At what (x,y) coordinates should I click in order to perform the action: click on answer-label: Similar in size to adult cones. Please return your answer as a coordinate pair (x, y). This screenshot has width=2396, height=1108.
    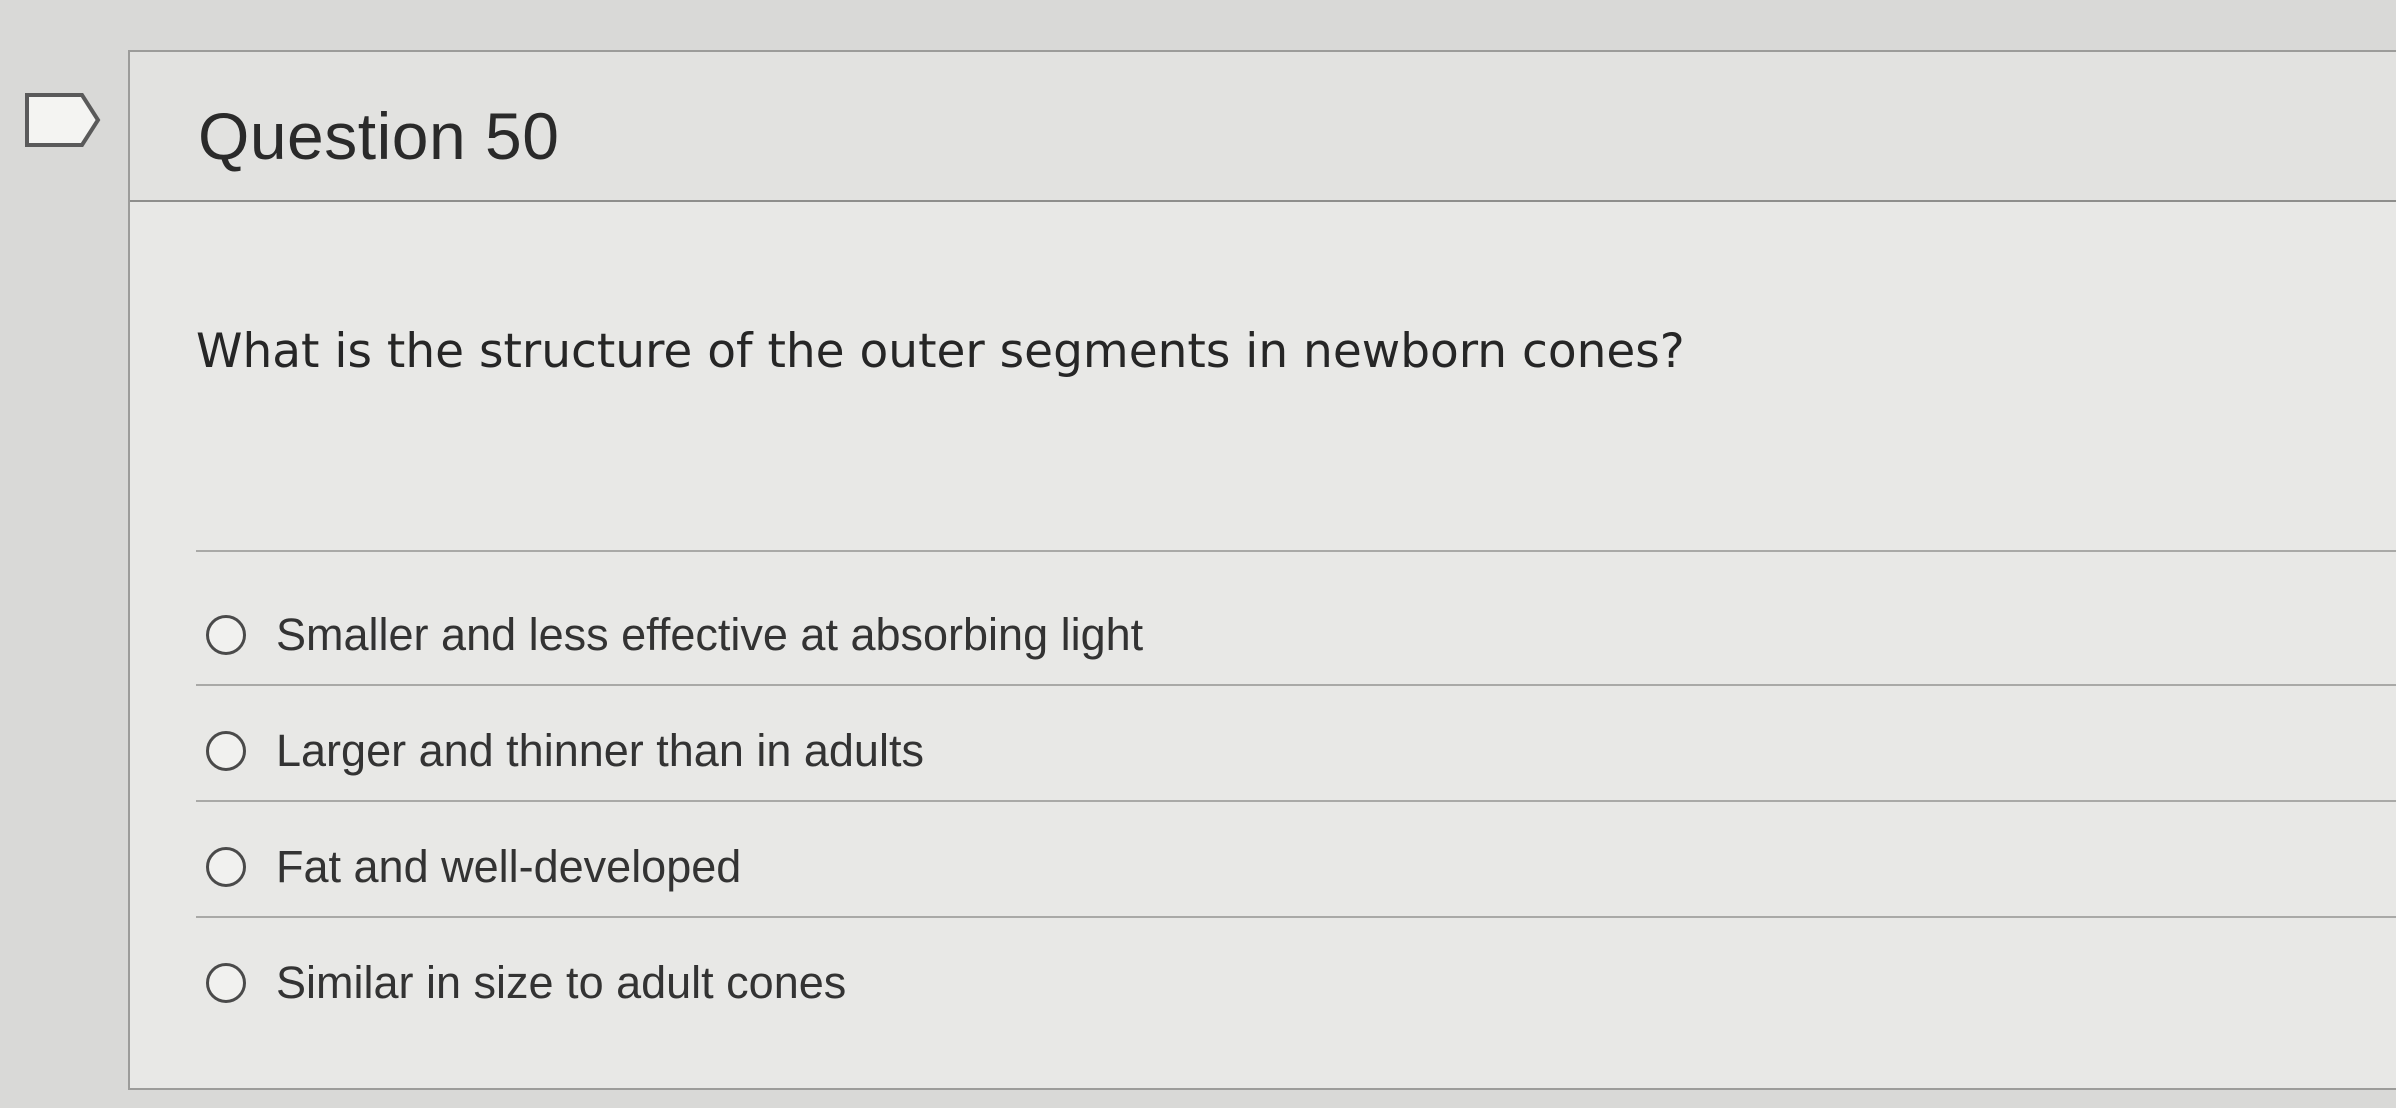
    Looking at the image, I should click on (561, 982).